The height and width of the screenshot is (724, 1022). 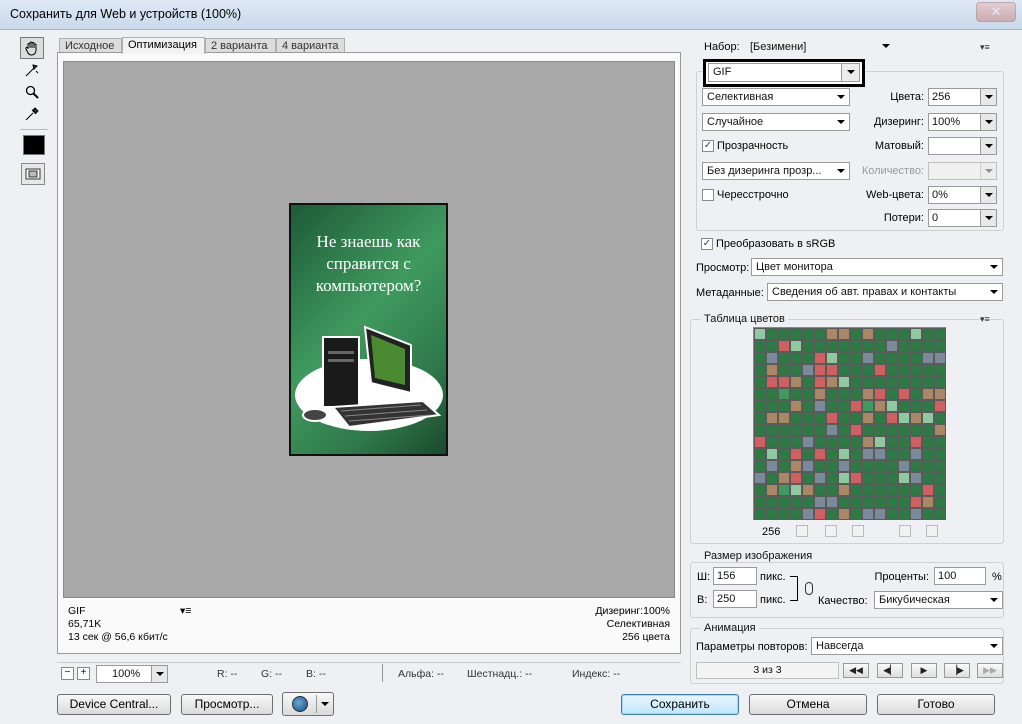 I want to click on download-speed-menu-icon: ▾≡, so click(x=185, y=611).